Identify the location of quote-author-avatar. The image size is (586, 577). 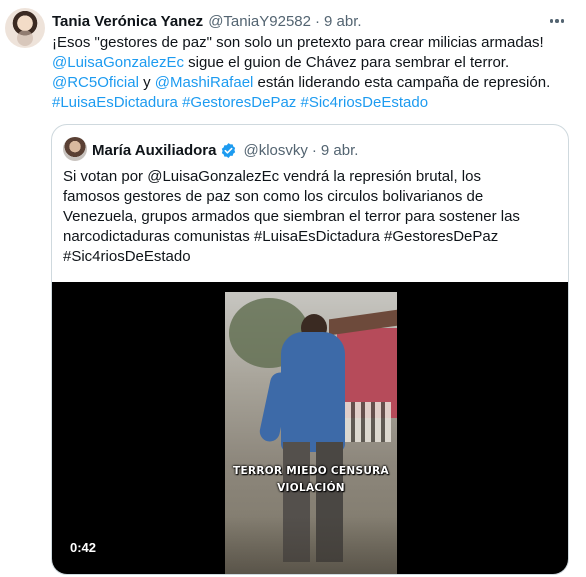
(75, 149).